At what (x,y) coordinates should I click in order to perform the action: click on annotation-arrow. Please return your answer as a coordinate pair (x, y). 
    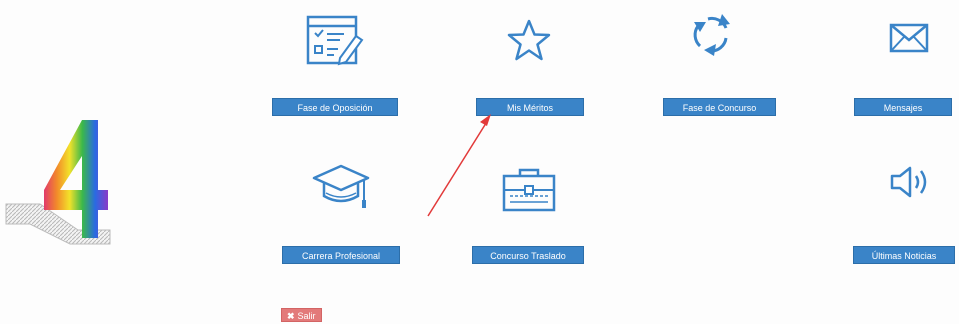
    Looking at the image, I should click on (459, 165).